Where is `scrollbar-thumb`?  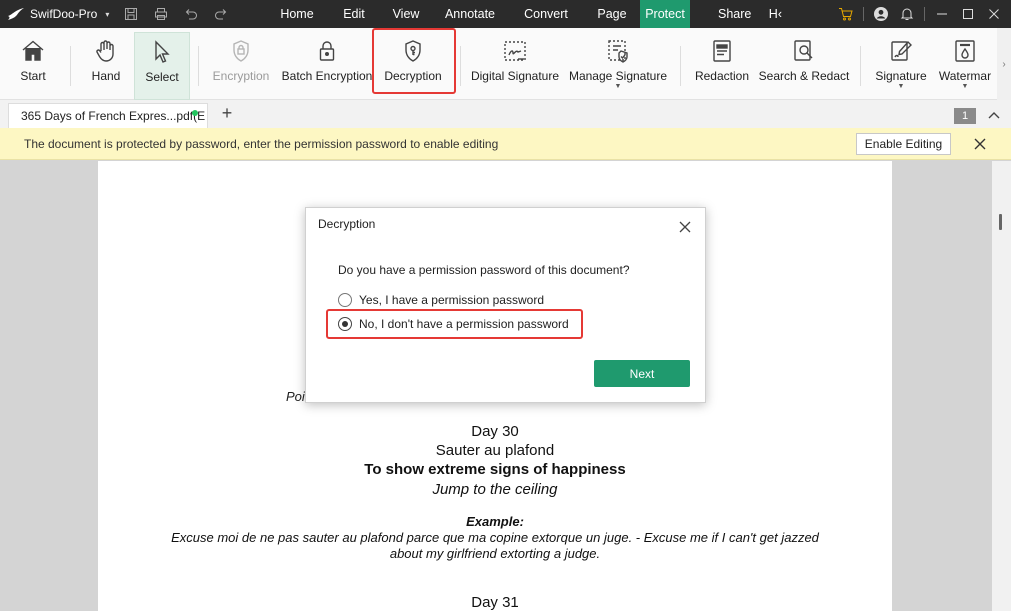 scrollbar-thumb is located at coordinates (1000, 222).